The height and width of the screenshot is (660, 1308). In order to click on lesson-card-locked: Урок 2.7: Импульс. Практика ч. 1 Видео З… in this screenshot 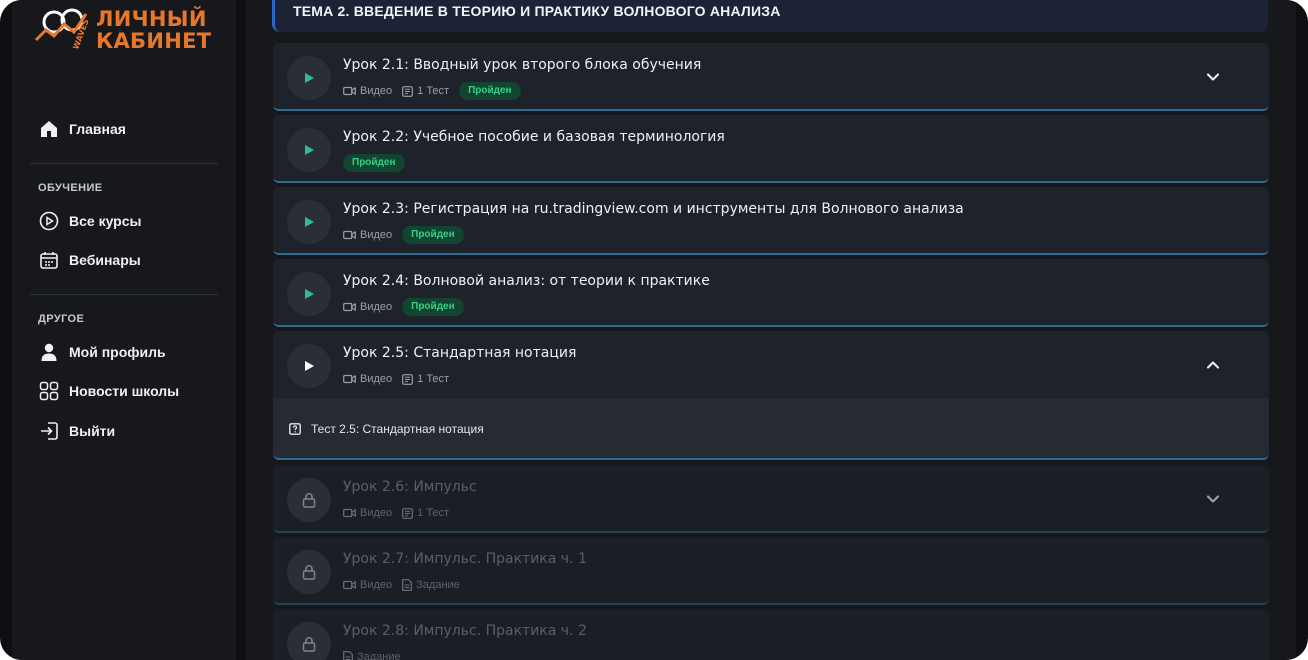, I will do `click(771, 571)`.